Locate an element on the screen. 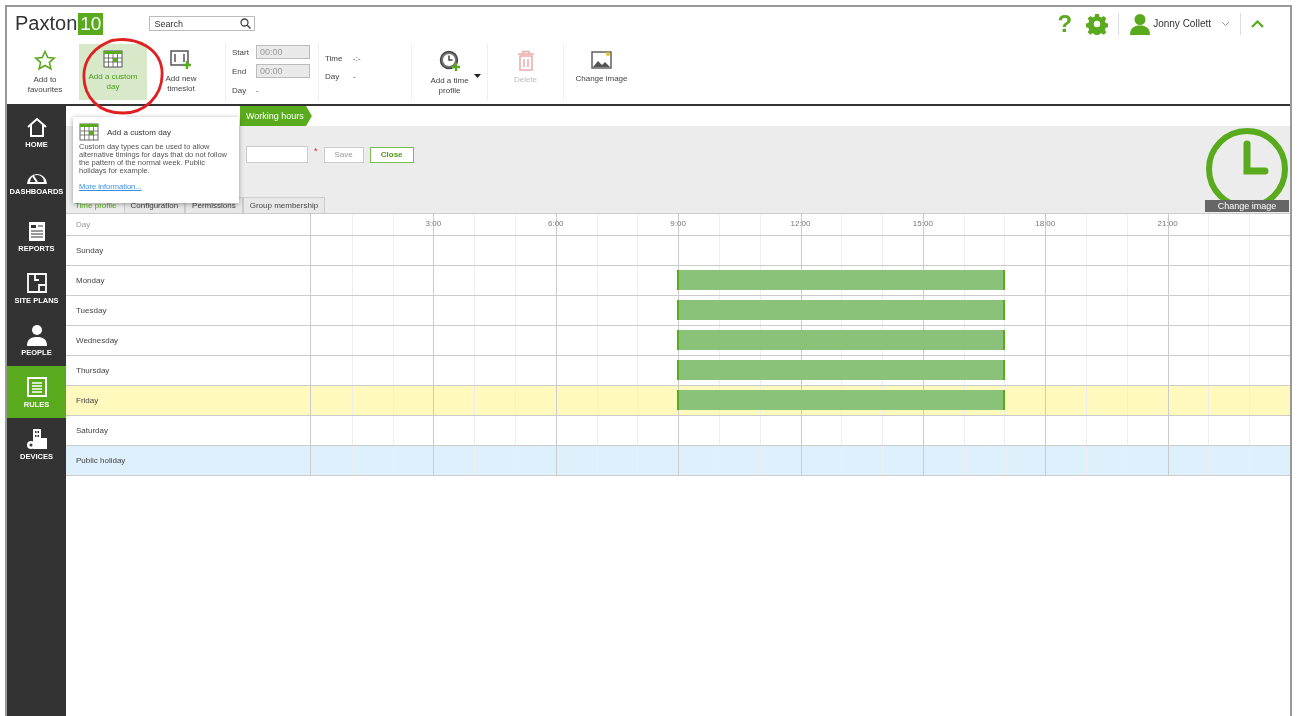  required-mark: * is located at coordinates (316, 151).